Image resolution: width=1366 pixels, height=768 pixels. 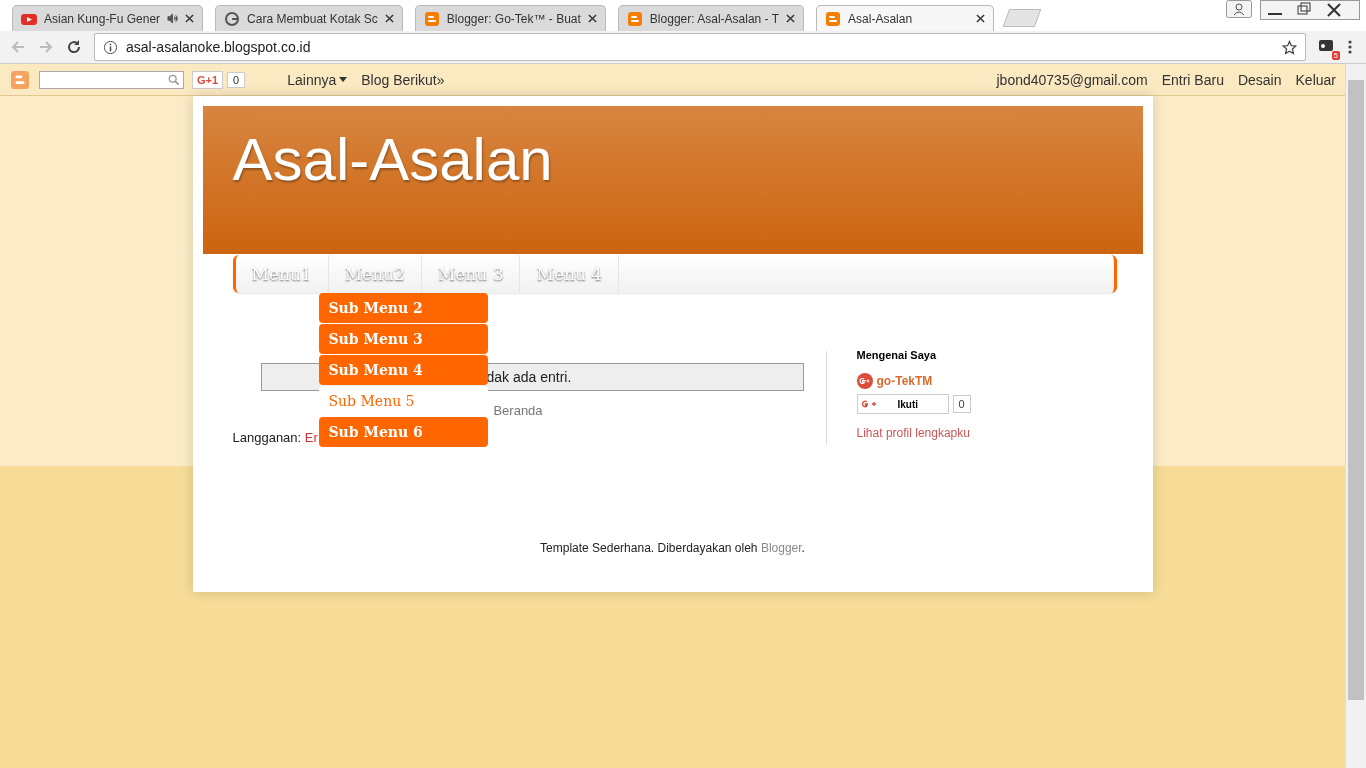 I want to click on browser-tab: Asian Kung-Fu Gener, so click(x=108, y=18).